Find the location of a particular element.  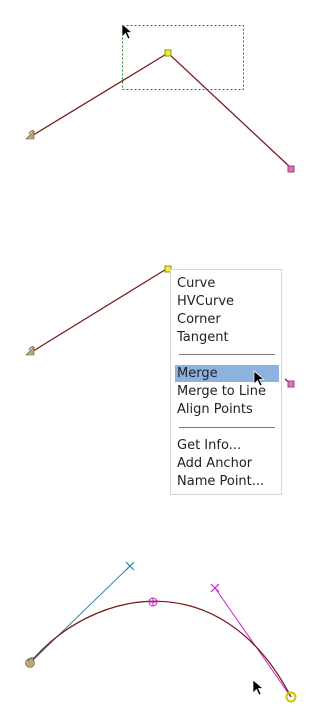

control-point-right-icon is located at coordinates (215, 588).